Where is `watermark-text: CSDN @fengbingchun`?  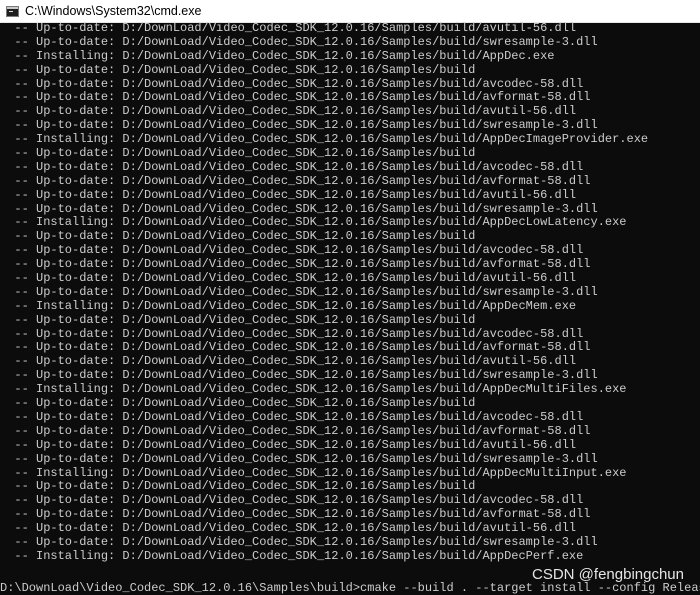 watermark-text: CSDN @fengbingchun is located at coordinates (608, 574).